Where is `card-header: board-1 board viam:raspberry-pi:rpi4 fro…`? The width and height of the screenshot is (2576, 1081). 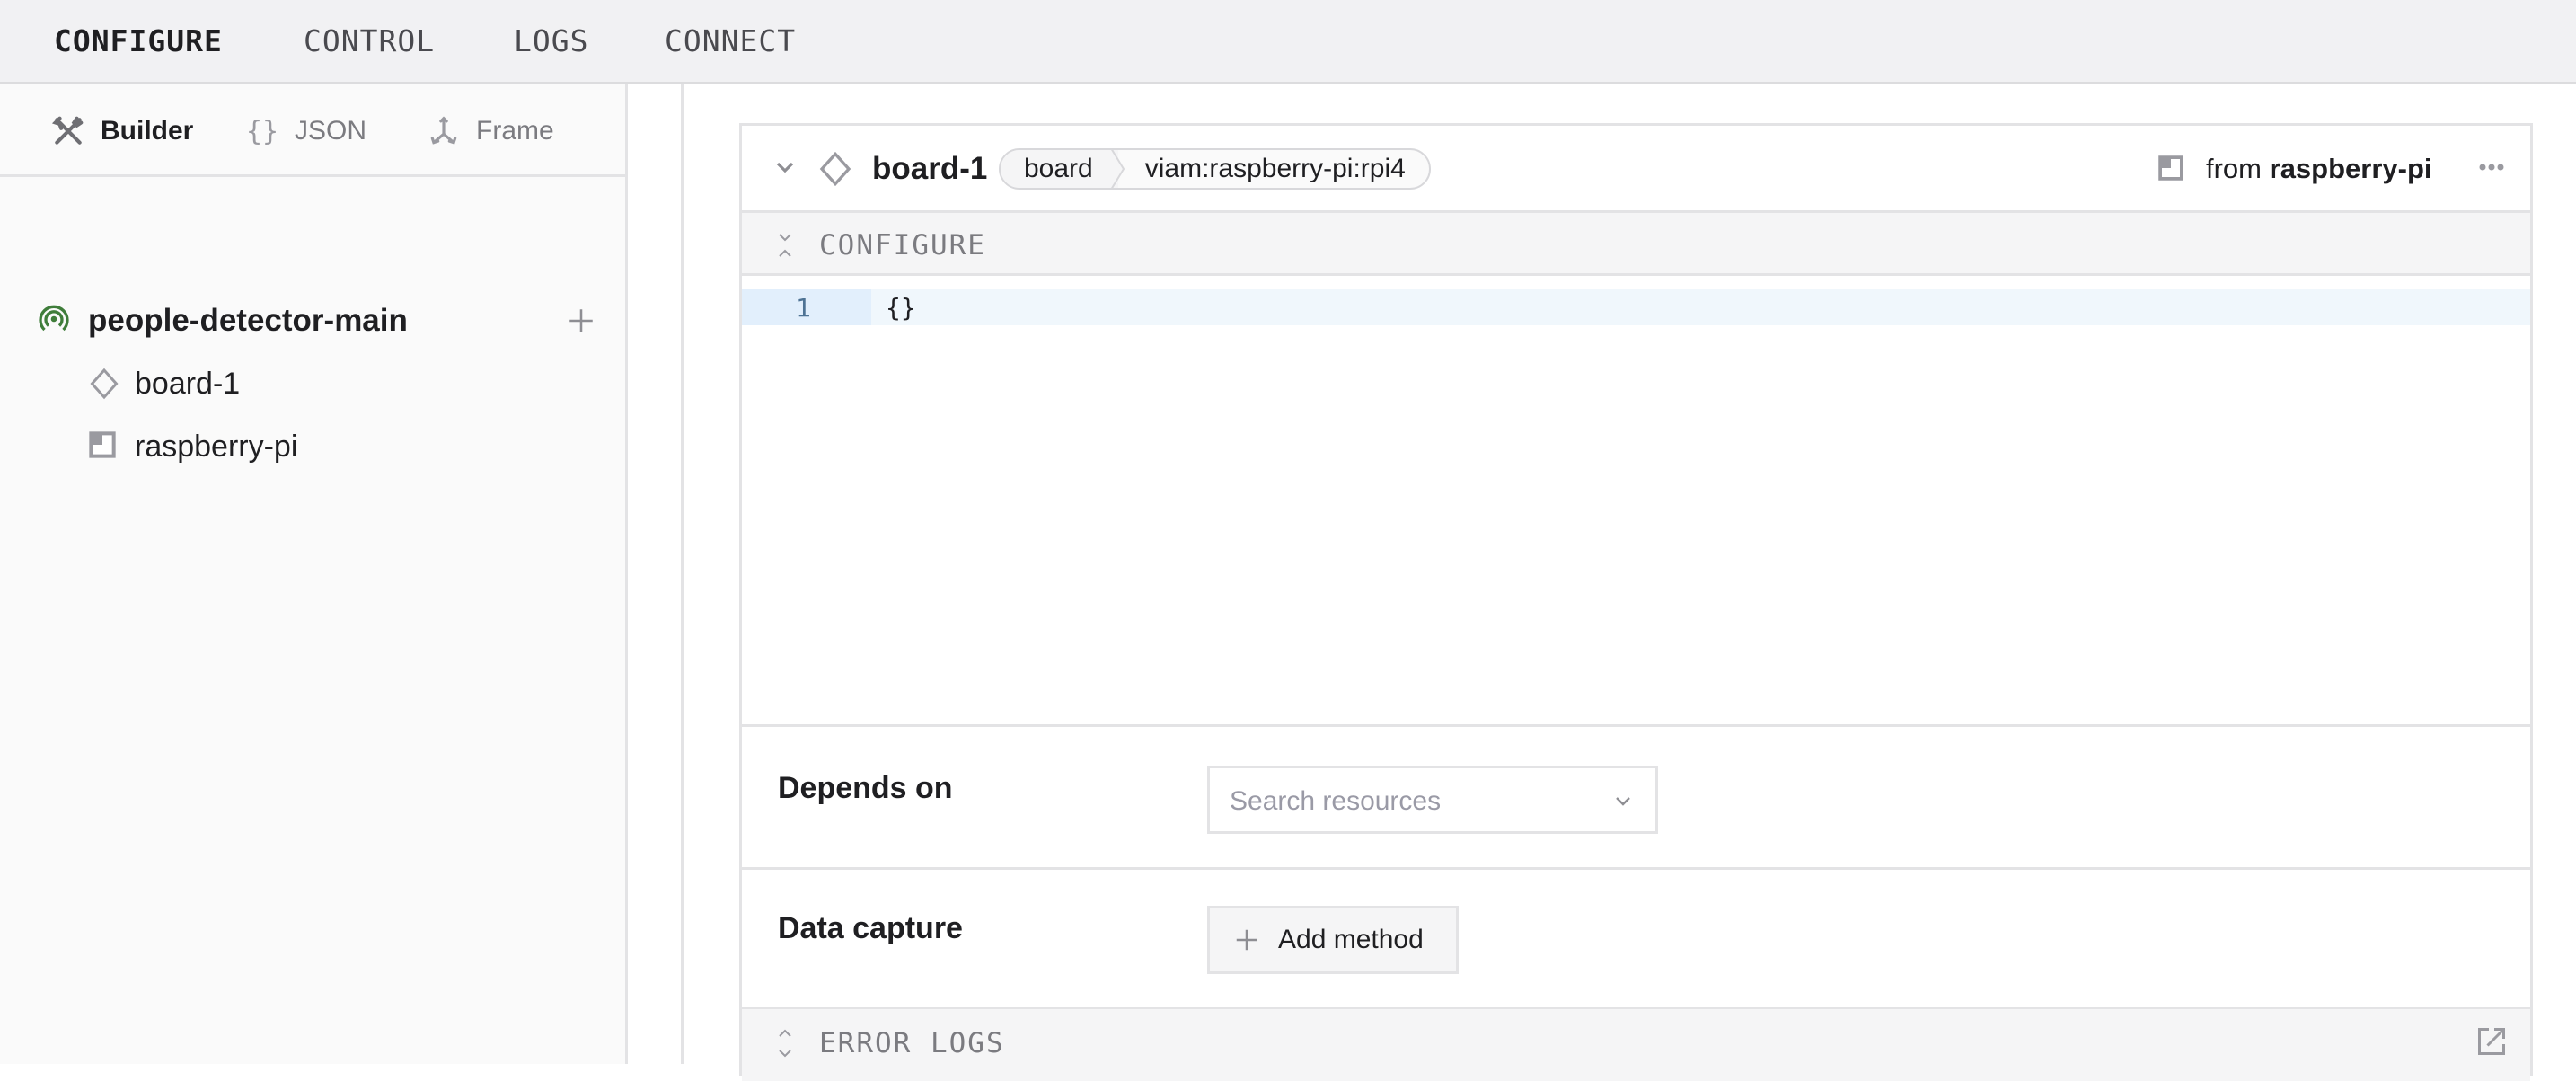 card-header: board-1 board viam:raspberry-pi:rpi4 fro… is located at coordinates (1636, 169).